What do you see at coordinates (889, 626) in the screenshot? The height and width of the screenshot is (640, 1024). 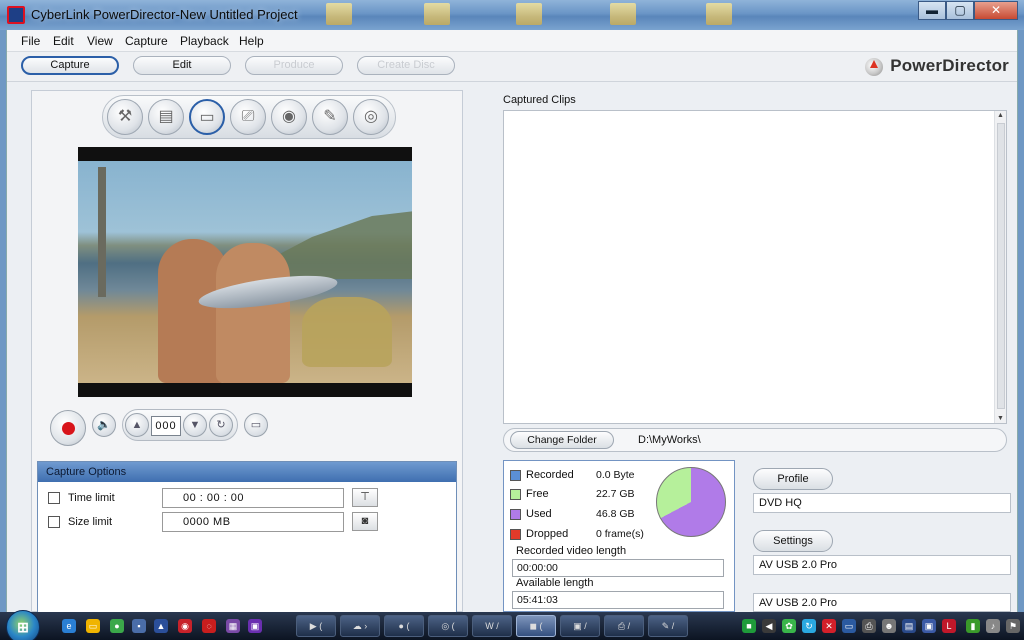 I see `tray-skull-icon: ☻` at bounding box center [889, 626].